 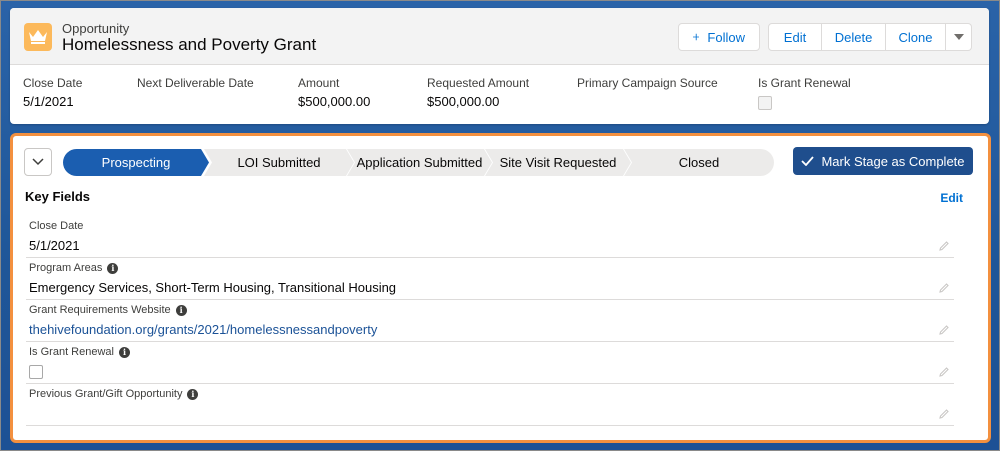 I want to click on field-label-text: Program Areas, so click(x=66, y=268).